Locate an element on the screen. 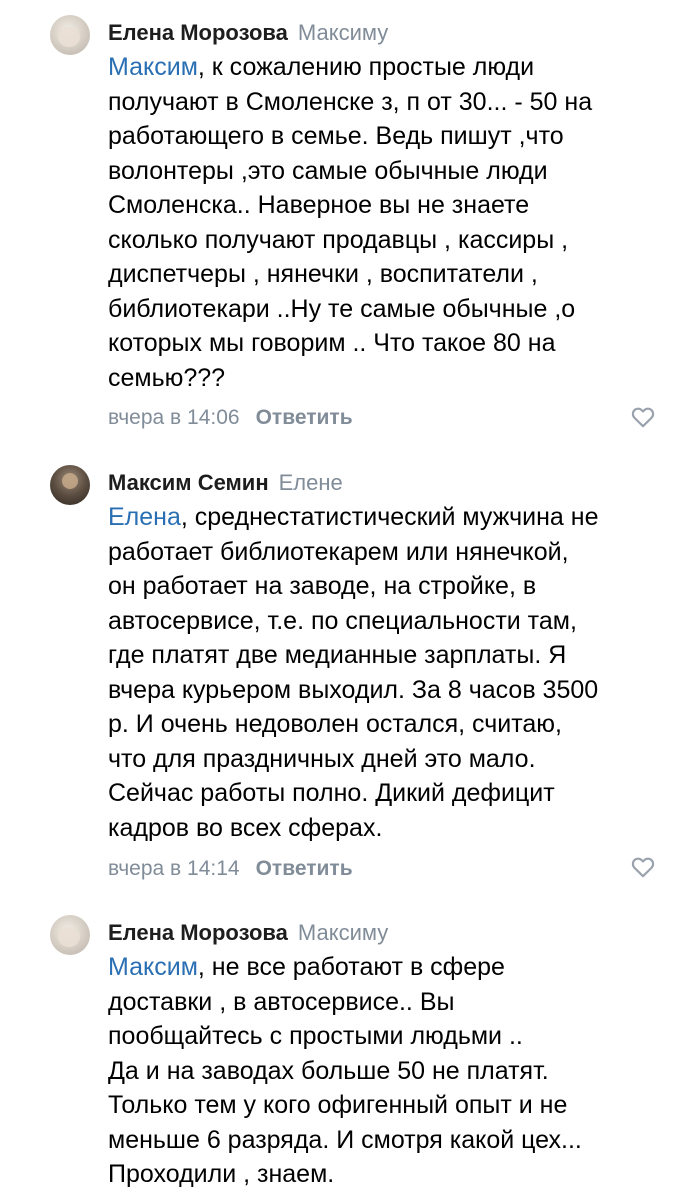 This screenshot has width=682, height=1200. comment-header: Максим Семин Елене is located at coordinates (225, 483).